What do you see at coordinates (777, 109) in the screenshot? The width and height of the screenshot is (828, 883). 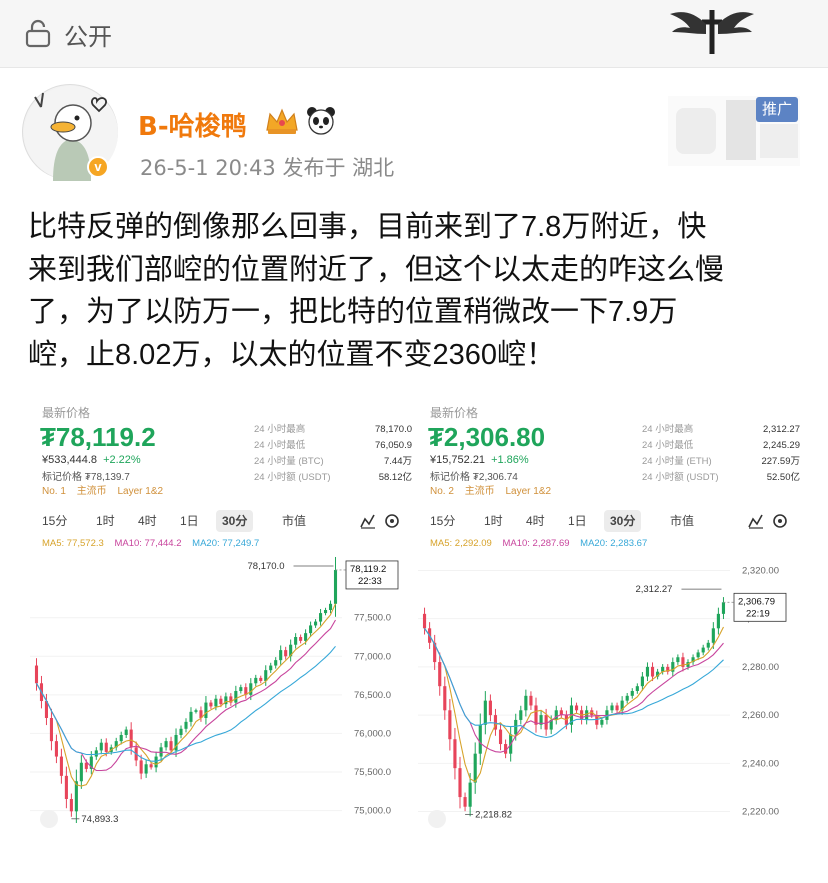 I see `promo-badge: 推广` at bounding box center [777, 109].